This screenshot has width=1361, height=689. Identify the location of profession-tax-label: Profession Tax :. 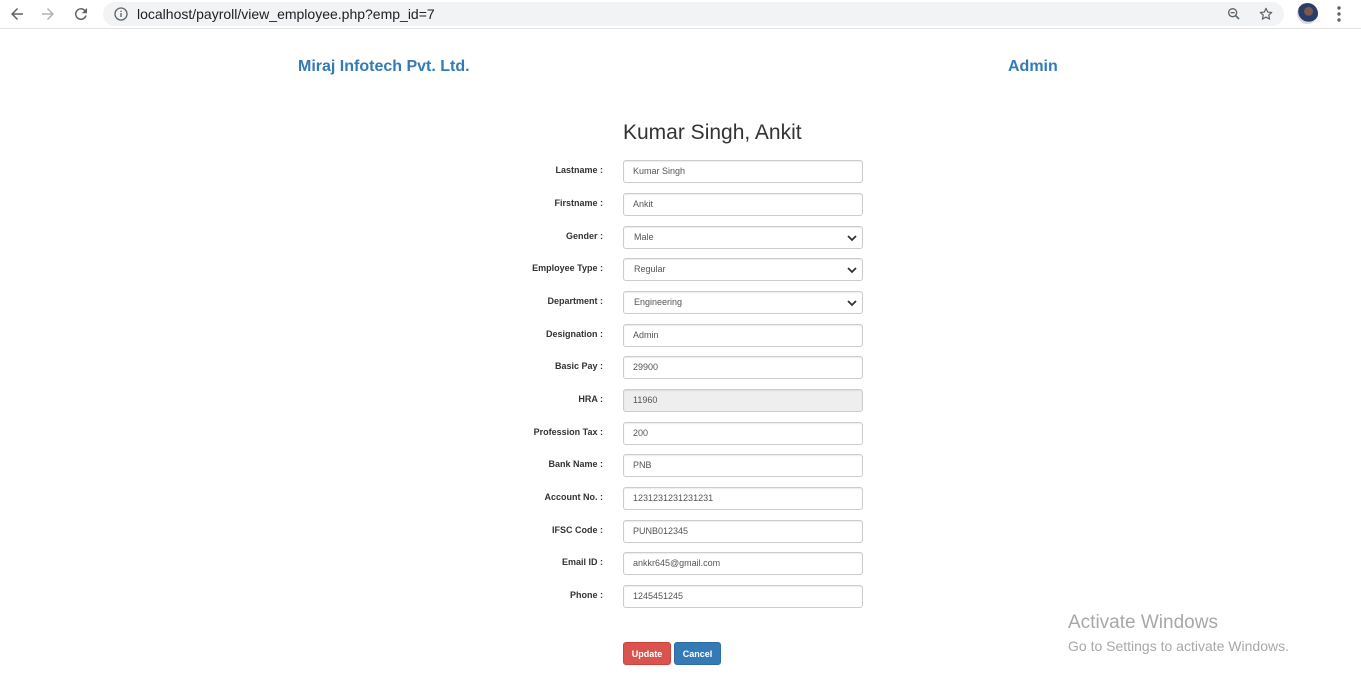
(568, 432).